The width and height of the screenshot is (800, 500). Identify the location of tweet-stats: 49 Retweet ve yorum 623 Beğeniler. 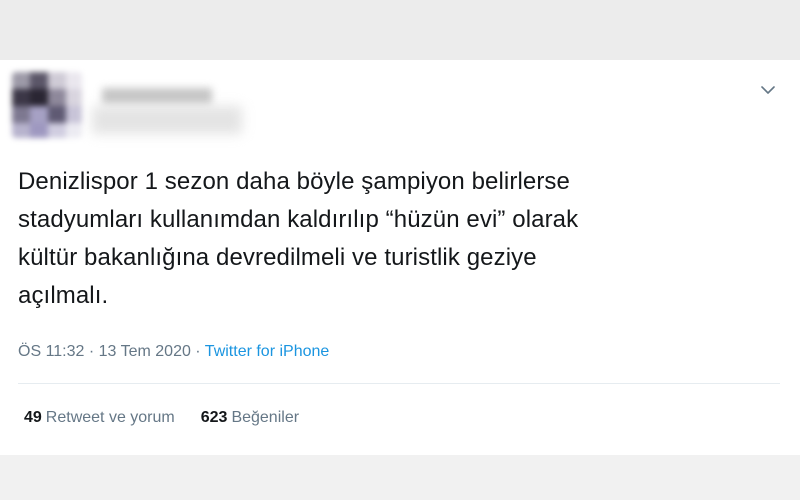
(161, 418).